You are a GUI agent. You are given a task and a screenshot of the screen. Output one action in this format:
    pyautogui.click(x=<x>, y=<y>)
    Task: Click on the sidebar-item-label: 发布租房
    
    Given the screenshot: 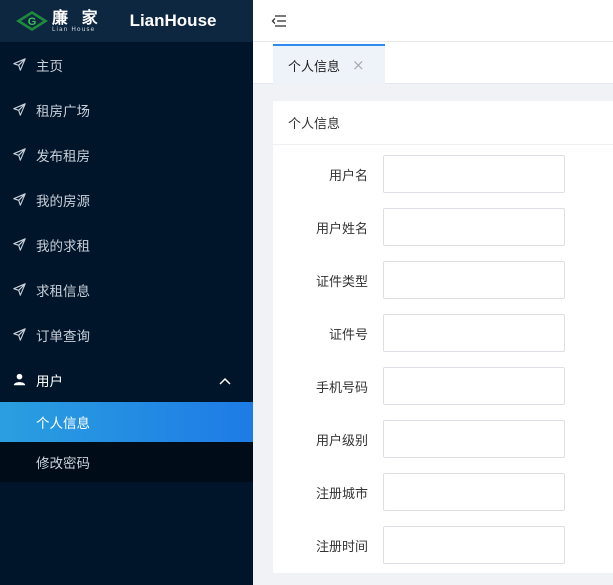 What is the action you would take?
    pyautogui.click(x=63, y=156)
    